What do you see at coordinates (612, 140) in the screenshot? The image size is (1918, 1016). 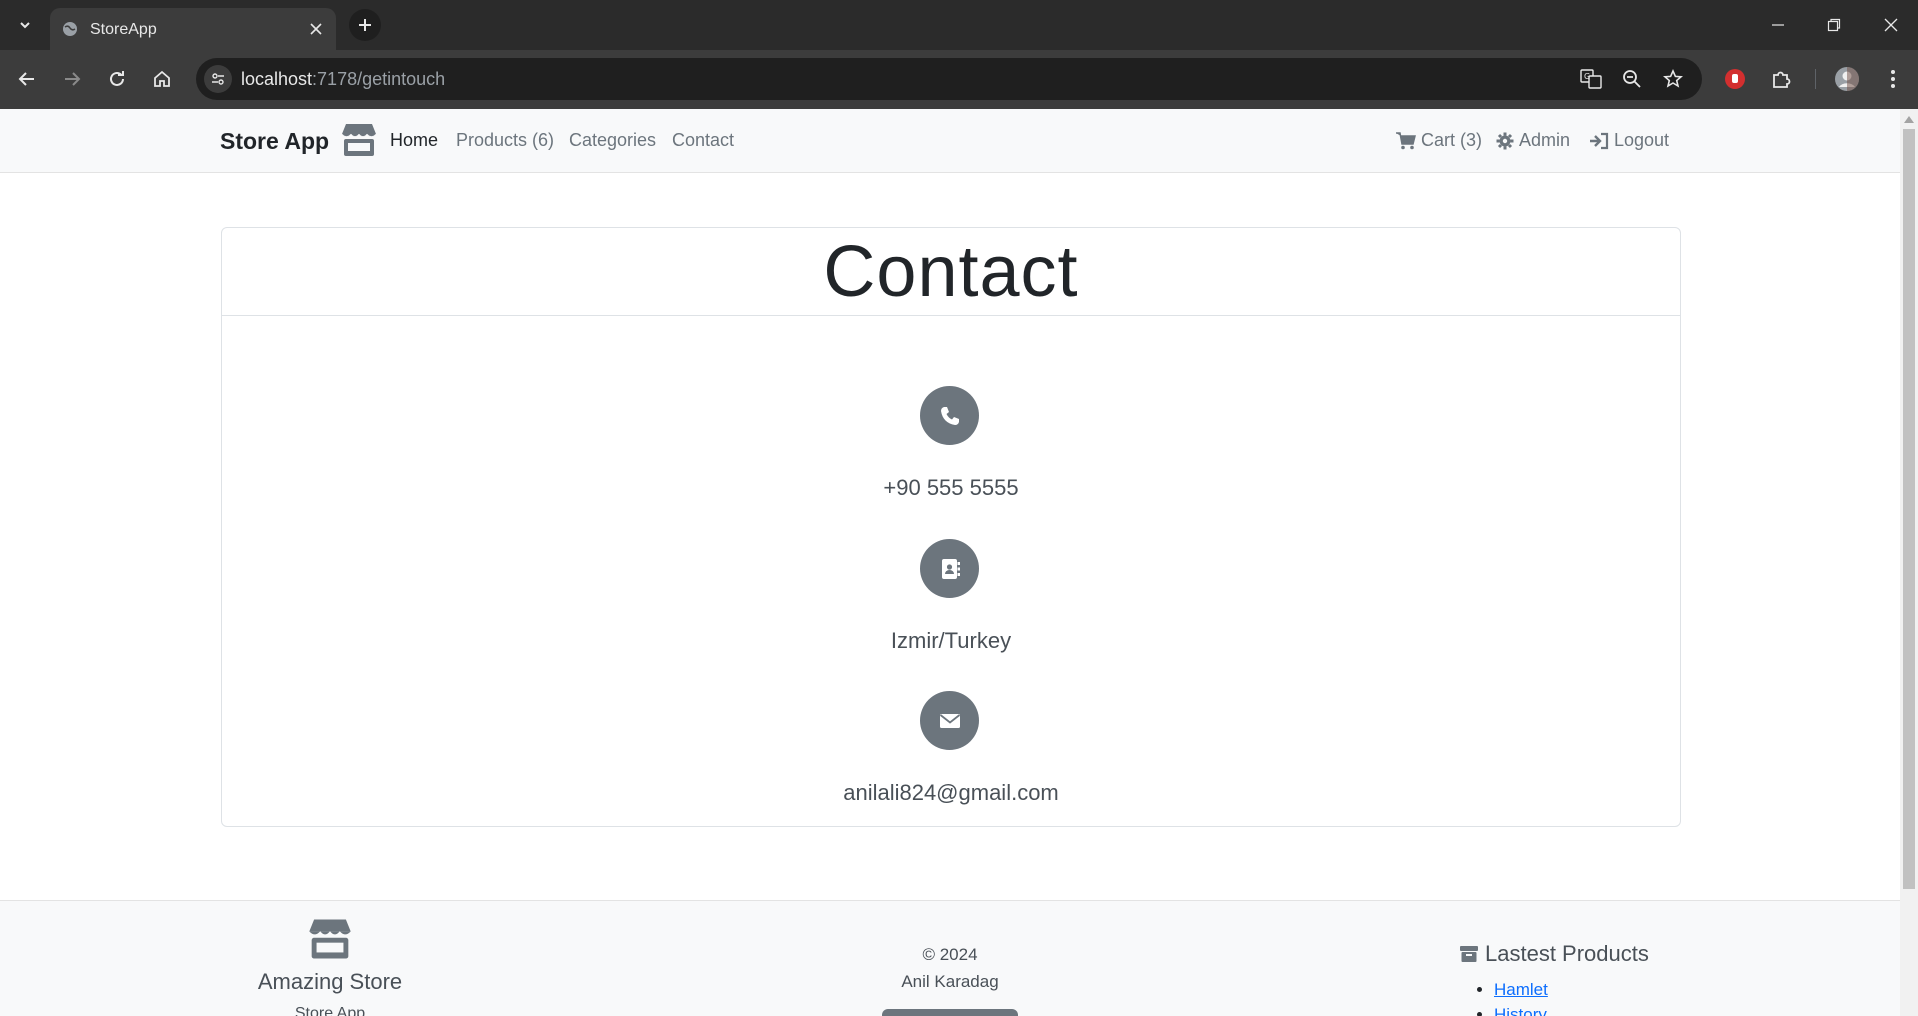 I see `nav-link-categories: Categories` at bounding box center [612, 140].